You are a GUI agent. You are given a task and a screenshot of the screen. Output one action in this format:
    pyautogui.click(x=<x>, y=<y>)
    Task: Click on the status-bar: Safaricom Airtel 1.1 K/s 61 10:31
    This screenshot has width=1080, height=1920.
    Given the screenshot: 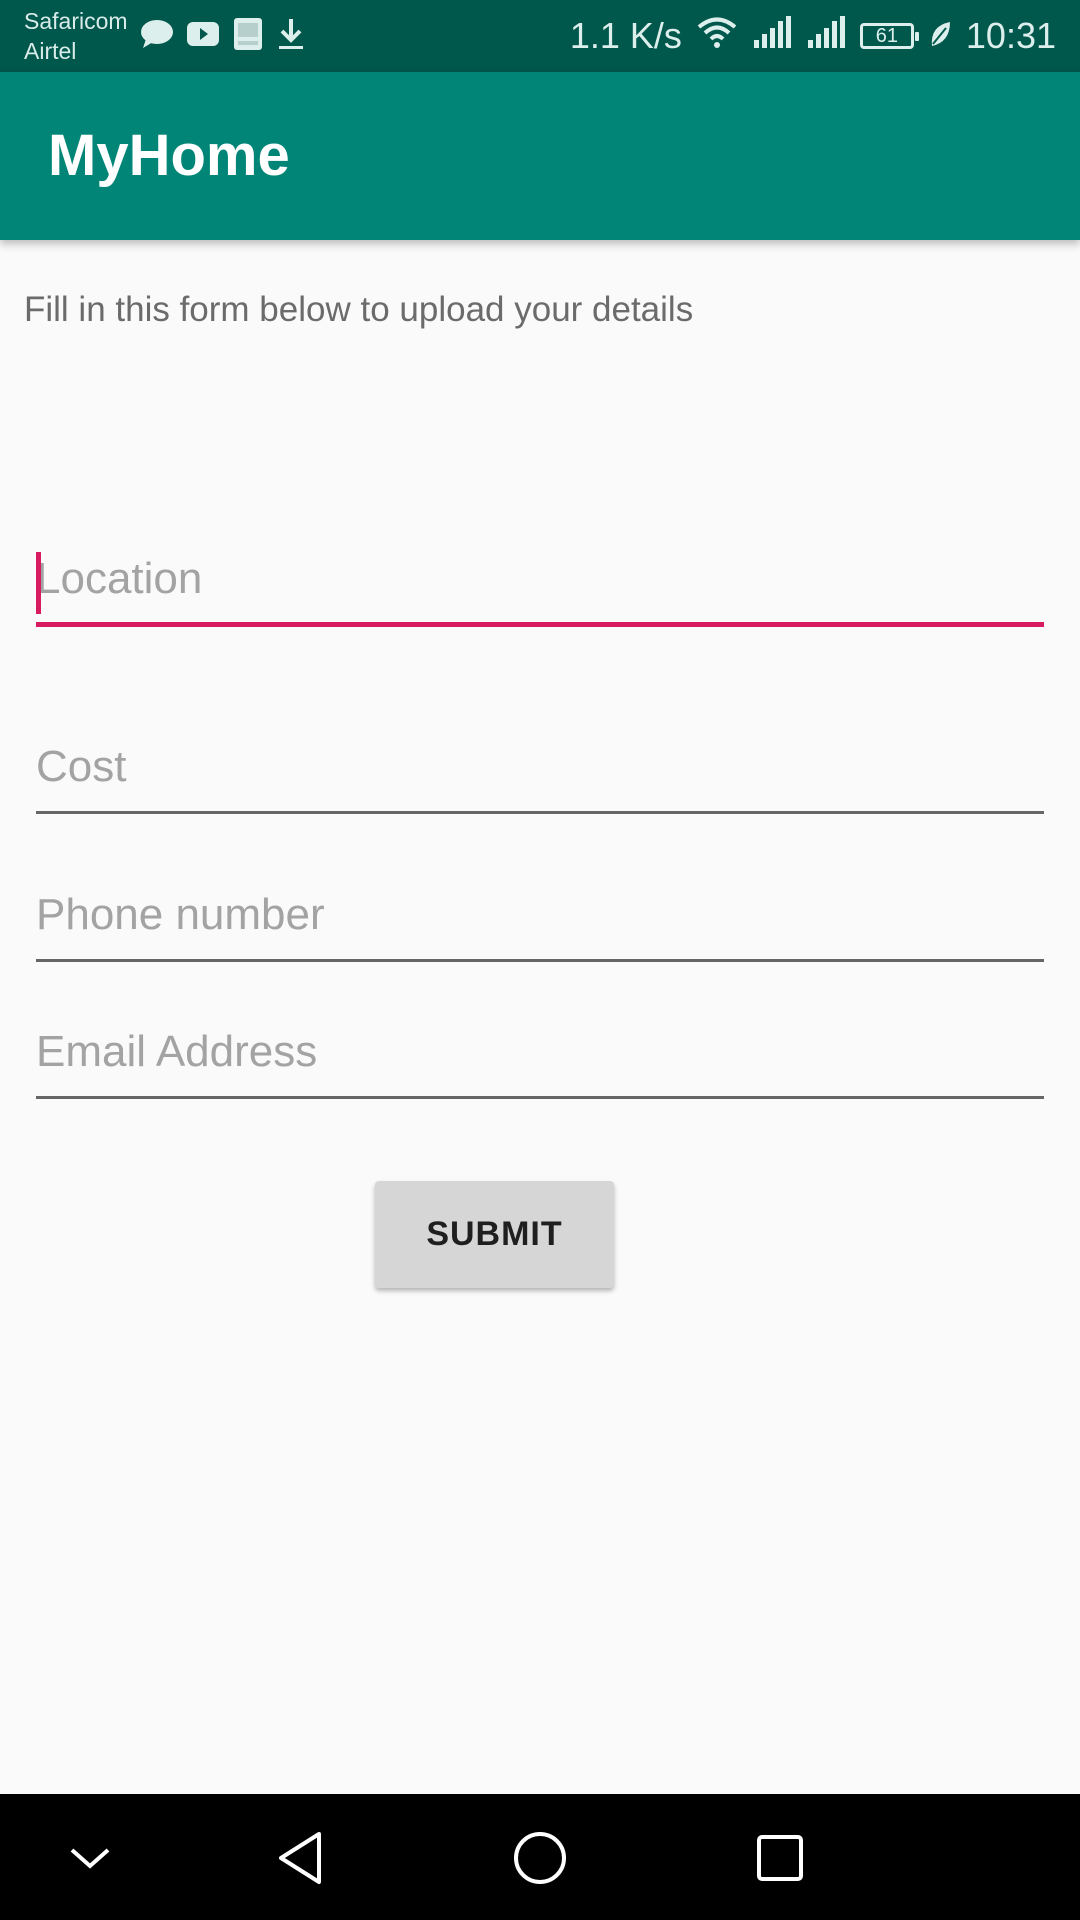 What is the action you would take?
    pyautogui.click(x=540, y=36)
    